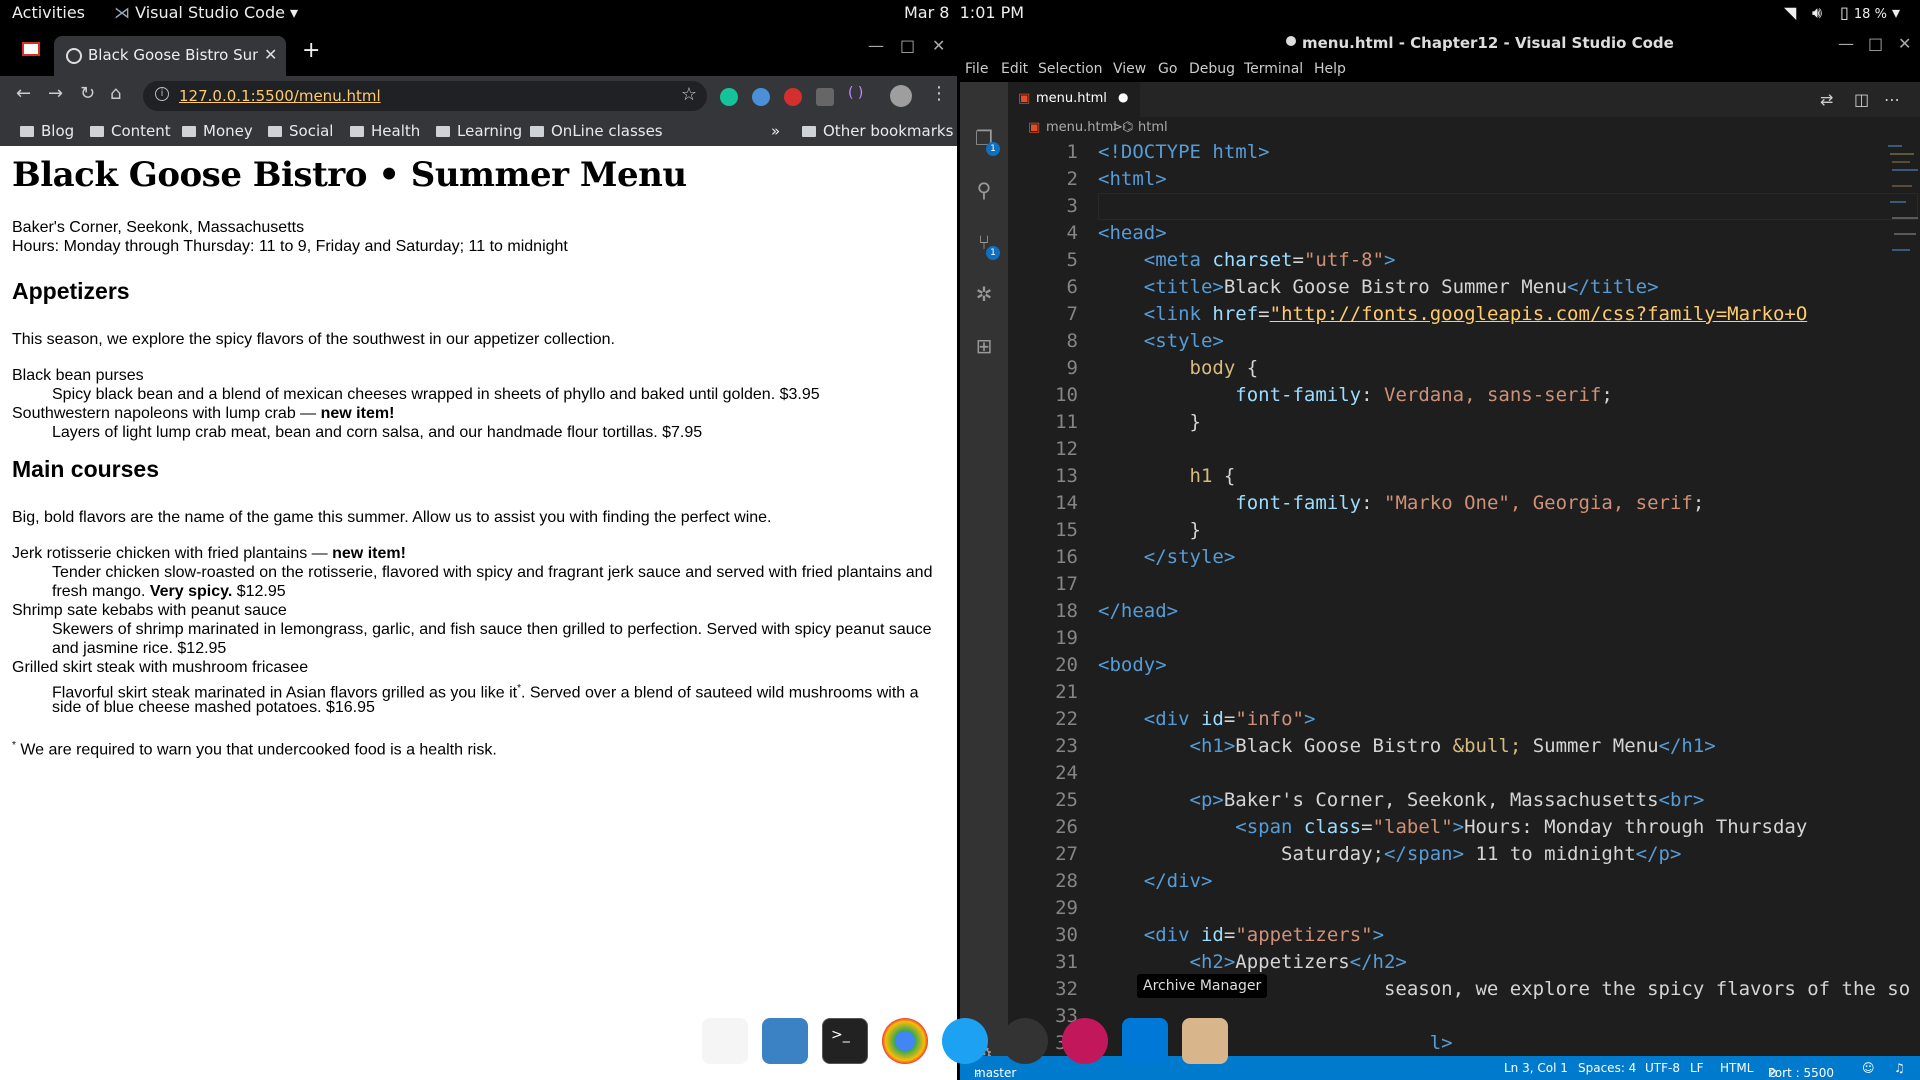 The width and height of the screenshot is (1920, 1080). What do you see at coordinates (1184, 152) in the screenshot?
I see `code-line: <!DOCTYPE html>` at bounding box center [1184, 152].